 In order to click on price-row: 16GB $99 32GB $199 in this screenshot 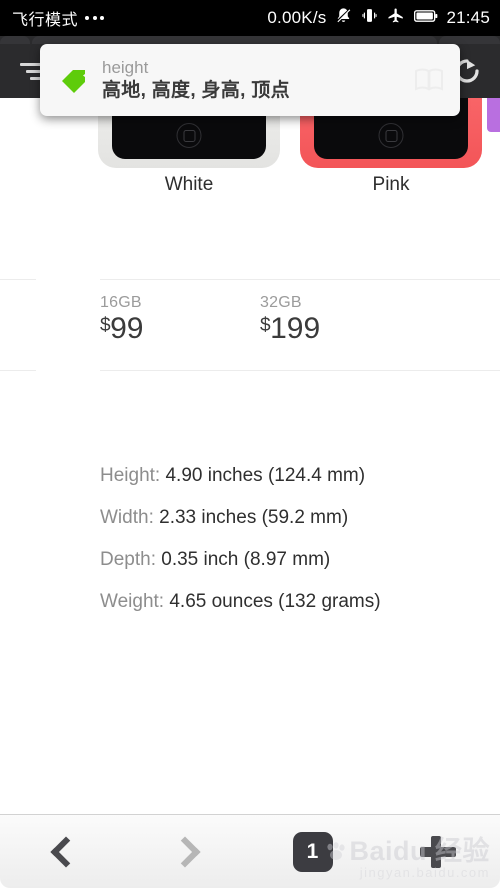, I will do `click(250, 325)`.